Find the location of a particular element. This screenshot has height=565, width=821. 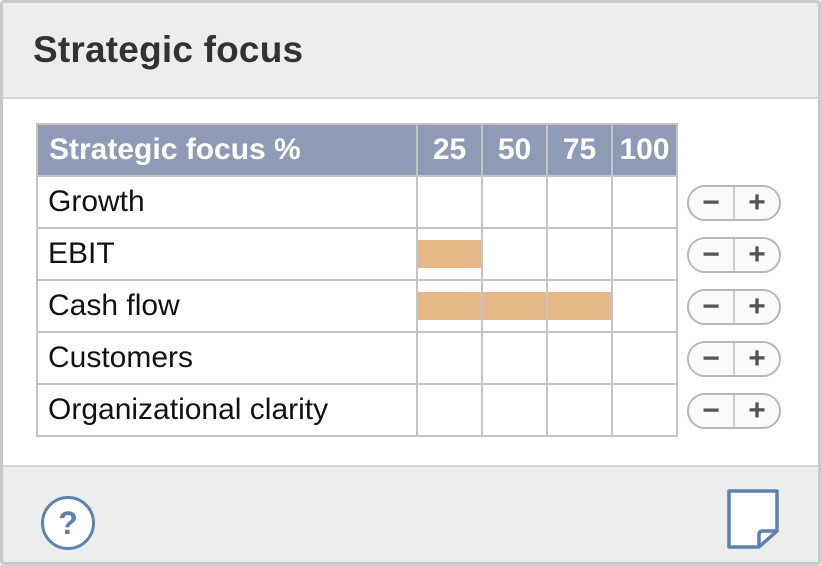

column-header-75: 75 is located at coordinates (579, 150).